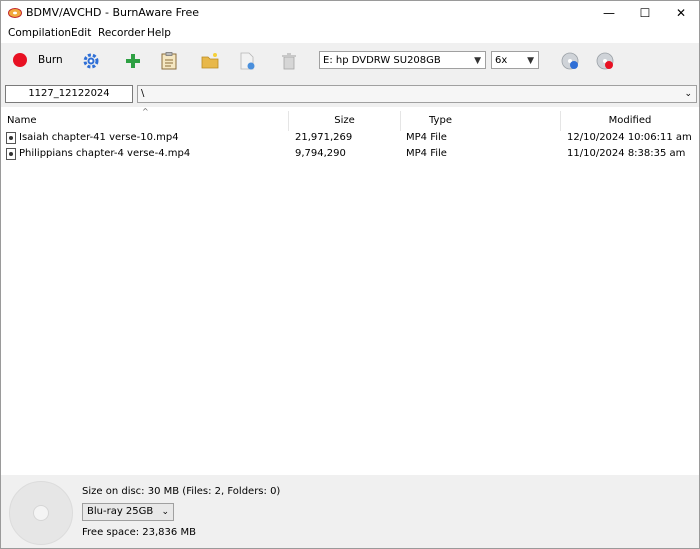 The image size is (700, 549). What do you see at coordinates (69, 94) in the screenshot?
I see `compilation-name-field: 1127_12122024` at bounding box center [69, 94].